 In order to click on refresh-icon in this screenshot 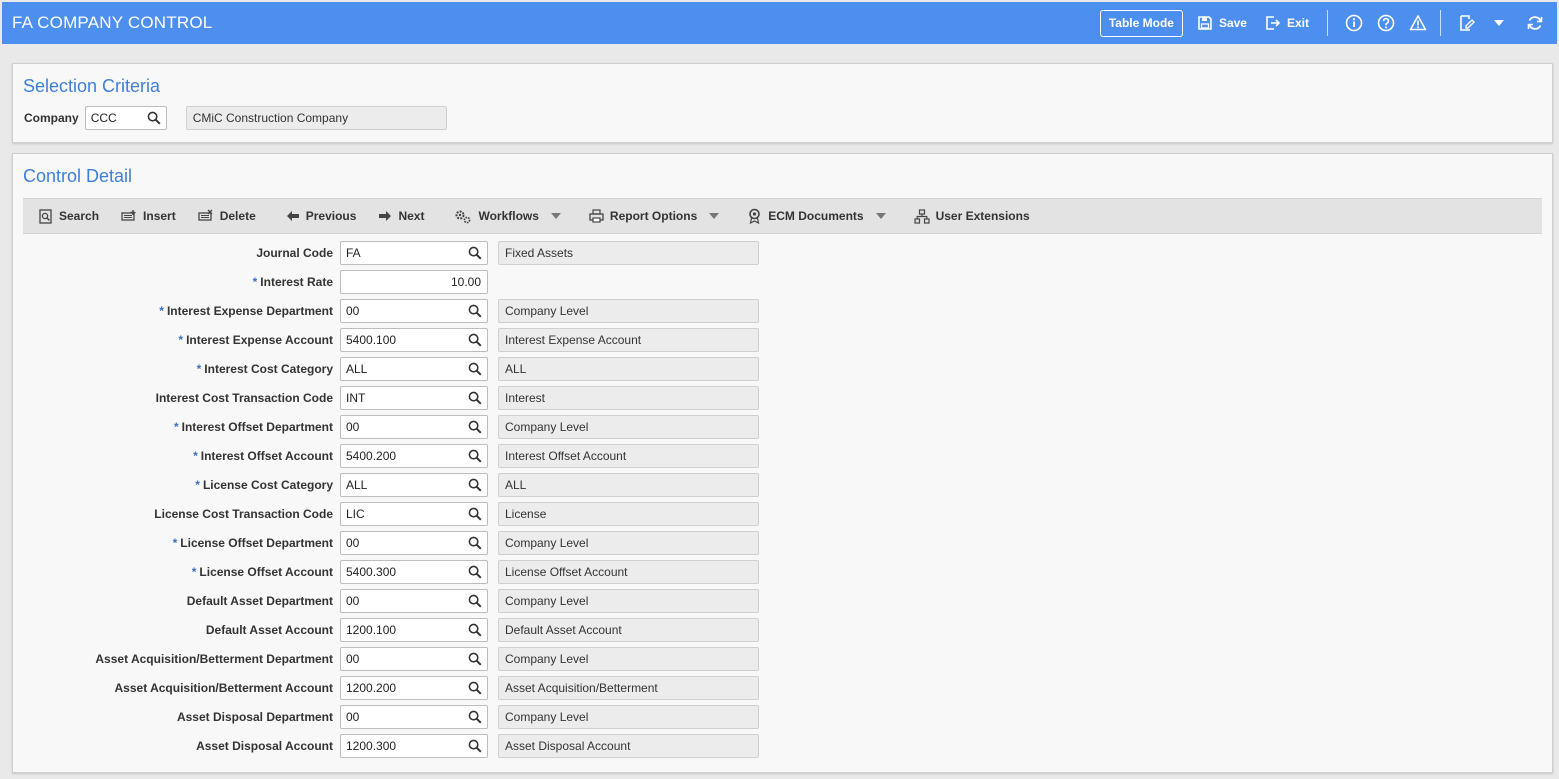, I will do `click(1535, 23)`.